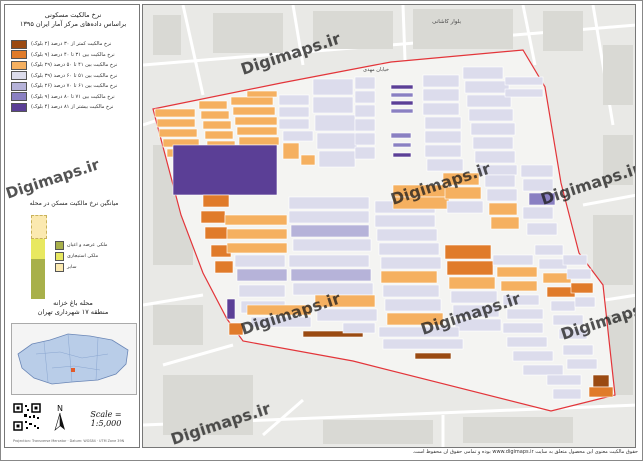 The height and width of the screenshot is (461, 643). Describe the element at coordinates (38, 279) in the screenshot. I see `ownership-segment-owned` at that location.